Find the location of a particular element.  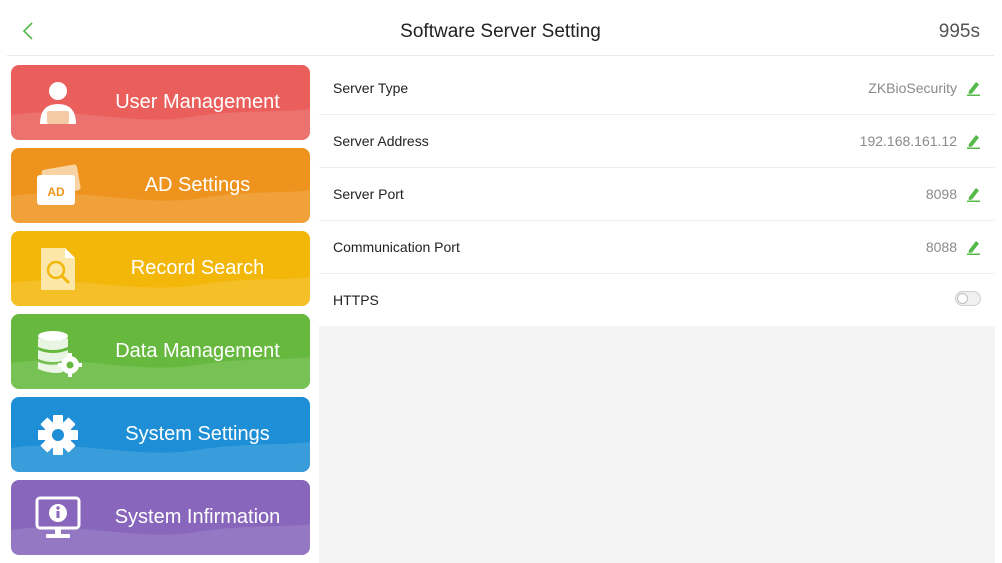

menu-tile-data-management: Data Management is located at coordinates (160, 351).